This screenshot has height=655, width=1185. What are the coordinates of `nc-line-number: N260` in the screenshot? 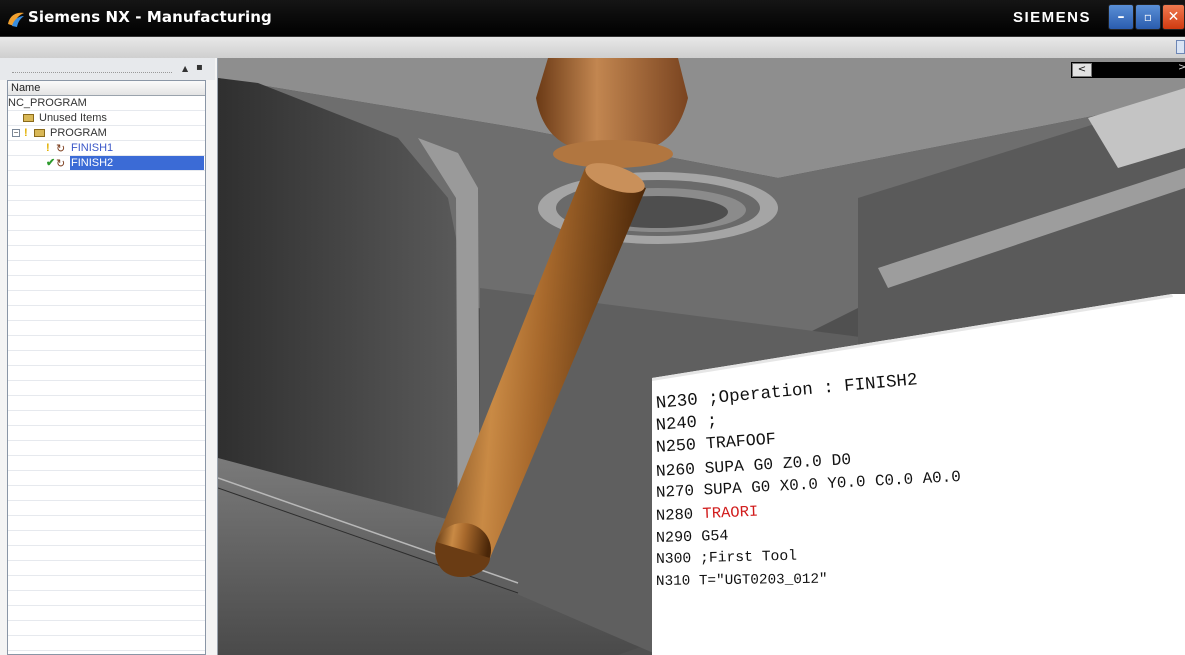 It's located at (675, 470).